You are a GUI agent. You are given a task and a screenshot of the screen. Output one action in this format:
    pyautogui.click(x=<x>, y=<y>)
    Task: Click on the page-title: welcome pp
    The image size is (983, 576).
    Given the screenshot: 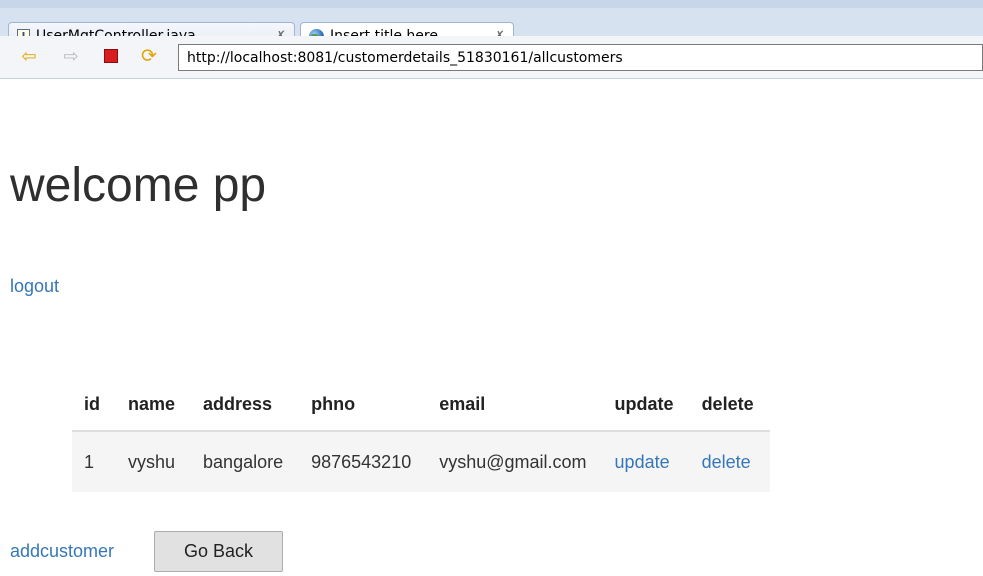 What is the action you would take?
    pyautogui.click(x=138, y=185)
    